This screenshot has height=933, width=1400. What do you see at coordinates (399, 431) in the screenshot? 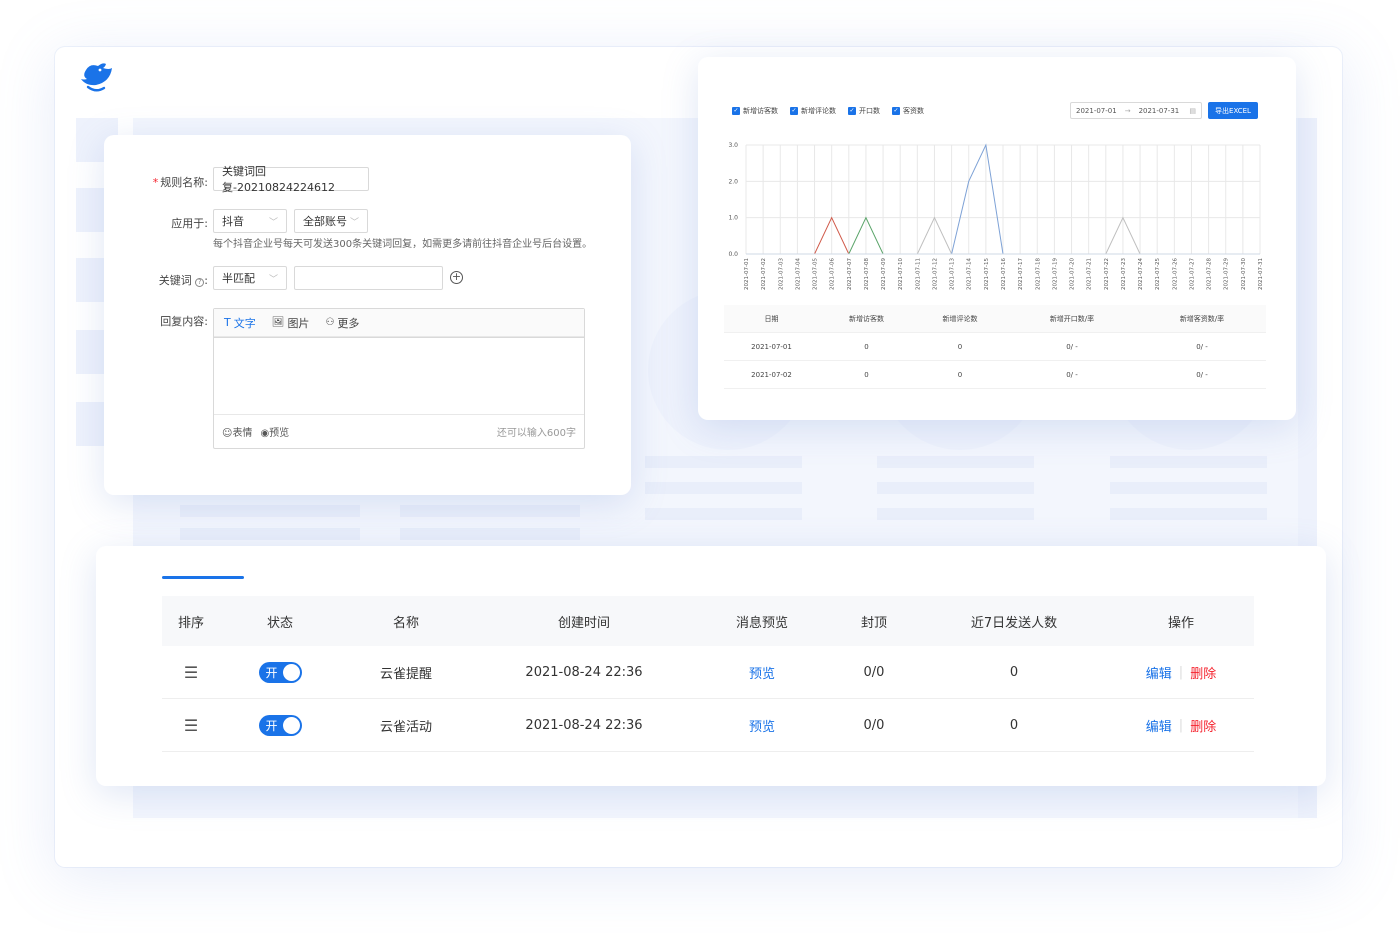
I see `editor-footer: ☺表情 ◉预览 还可以输入600字` at bounding box center [399, 431].